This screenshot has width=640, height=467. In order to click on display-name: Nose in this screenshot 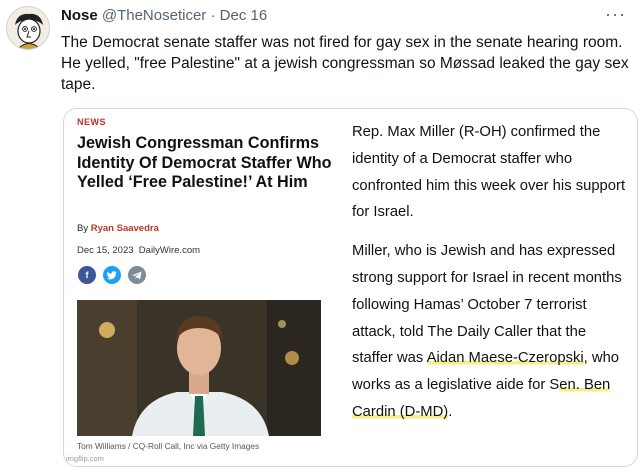, I will do `click(79, 15)`.